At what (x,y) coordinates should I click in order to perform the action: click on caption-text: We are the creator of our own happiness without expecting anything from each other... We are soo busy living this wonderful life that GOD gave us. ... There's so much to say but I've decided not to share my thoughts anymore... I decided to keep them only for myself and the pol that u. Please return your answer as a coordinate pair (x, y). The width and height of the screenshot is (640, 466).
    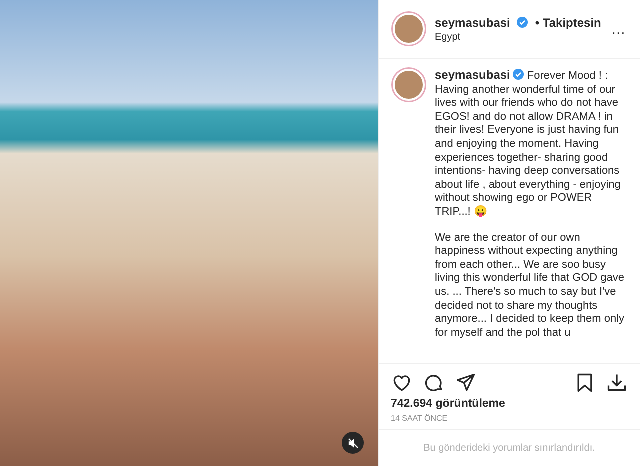
    Looking at the image, I should click on (530, 286).